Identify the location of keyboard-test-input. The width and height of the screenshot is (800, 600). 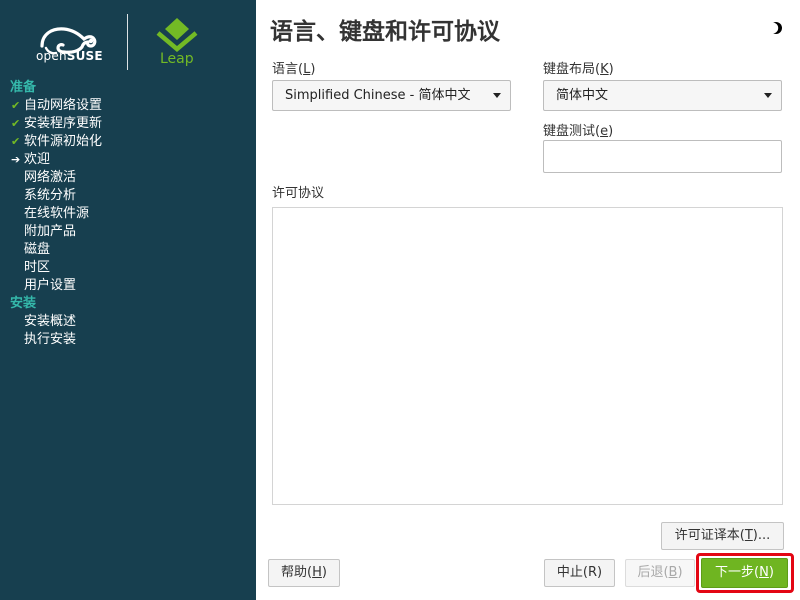
(662, 156).